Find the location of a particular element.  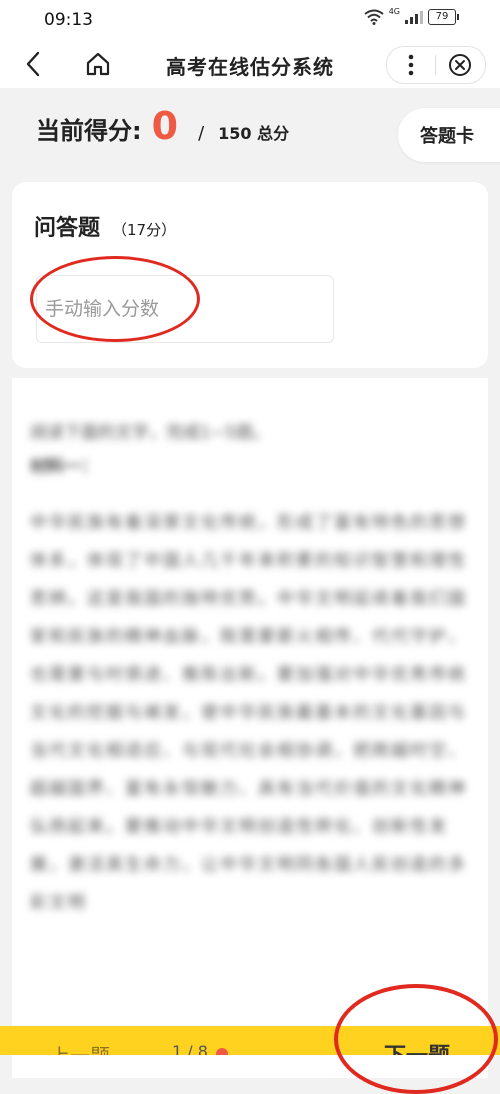

next-question-button: 下一题 is located at coordinates (417, 1046).